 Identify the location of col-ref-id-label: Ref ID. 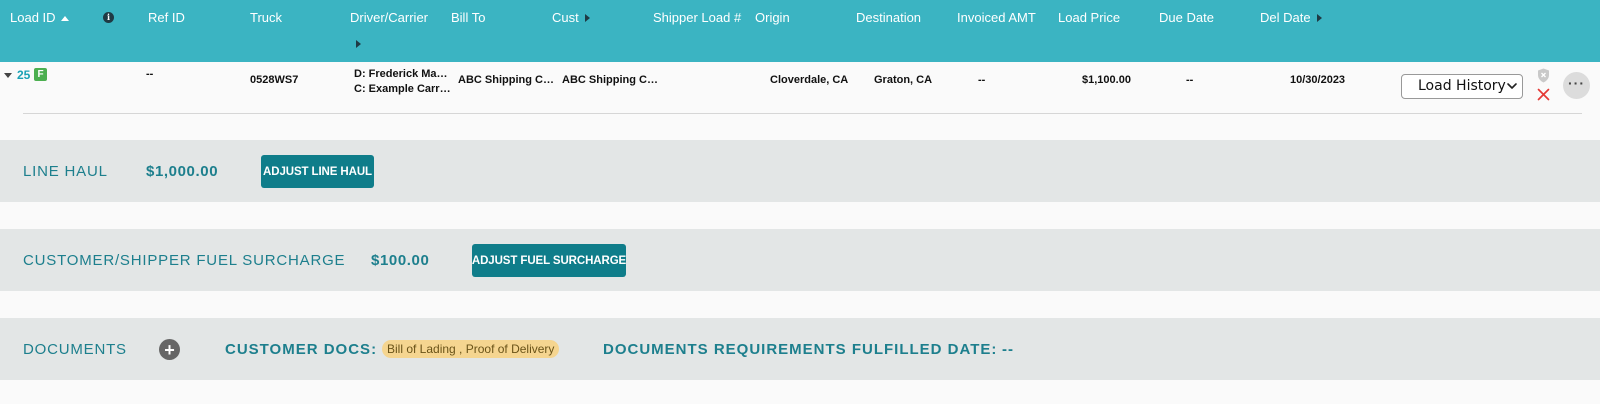
(166, 17).